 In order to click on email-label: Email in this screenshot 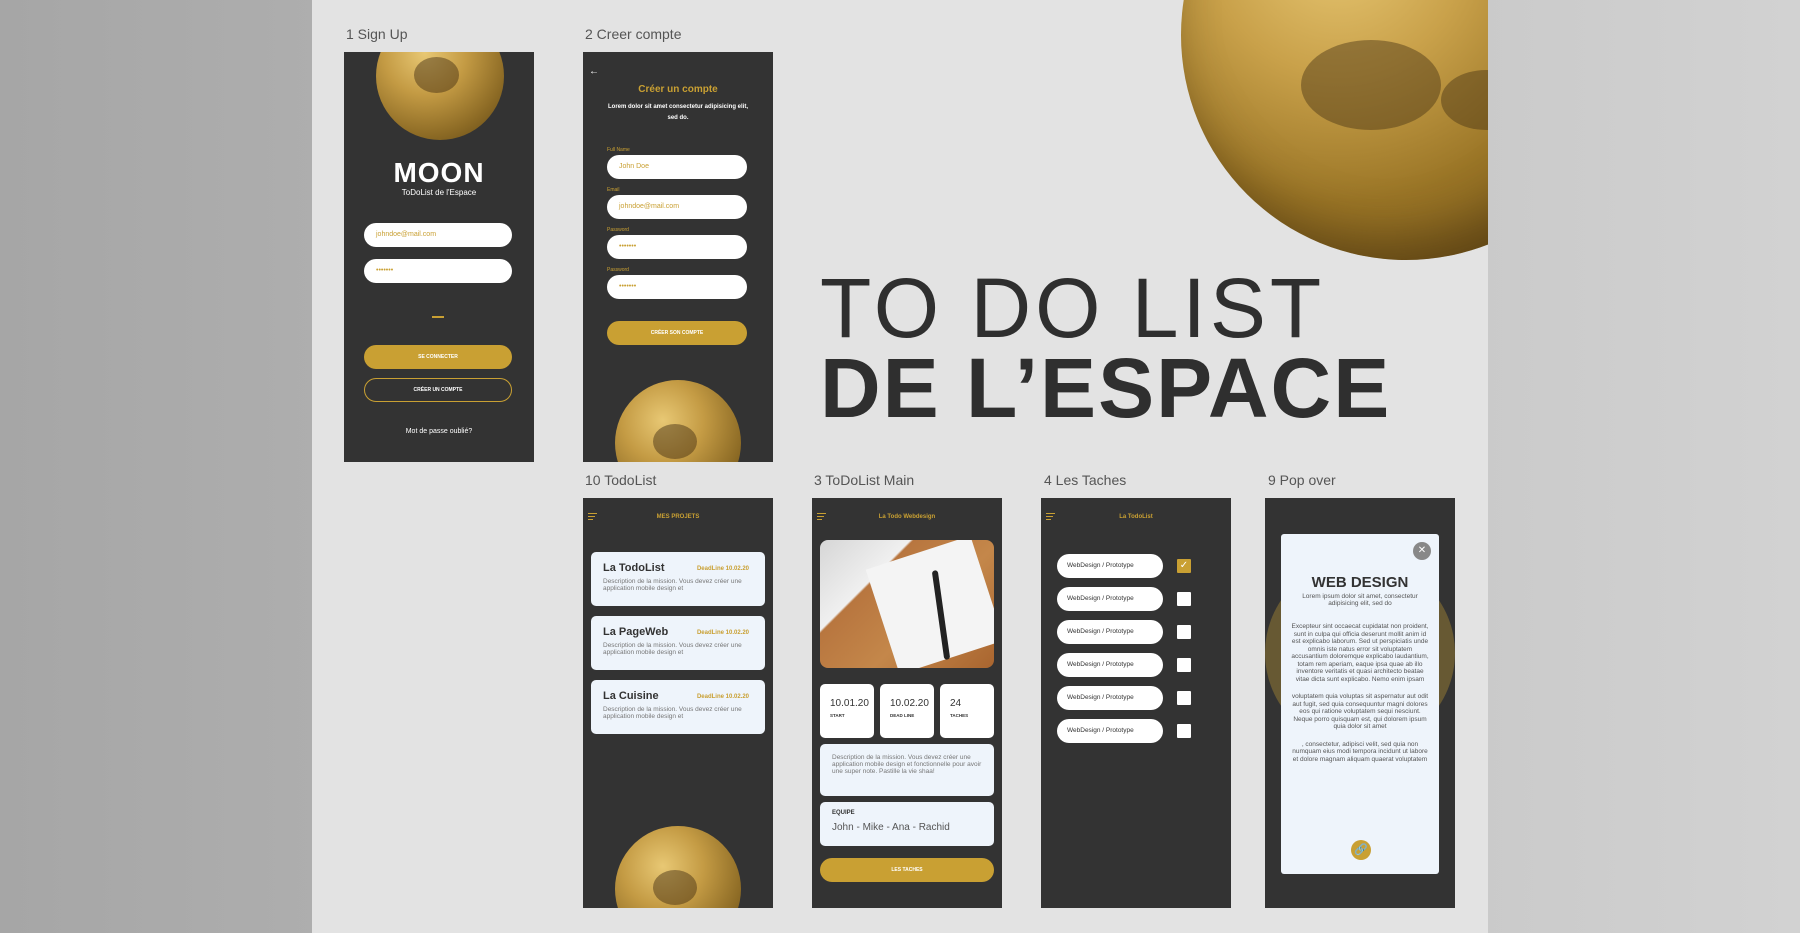, I will do `click(613, 190)`.